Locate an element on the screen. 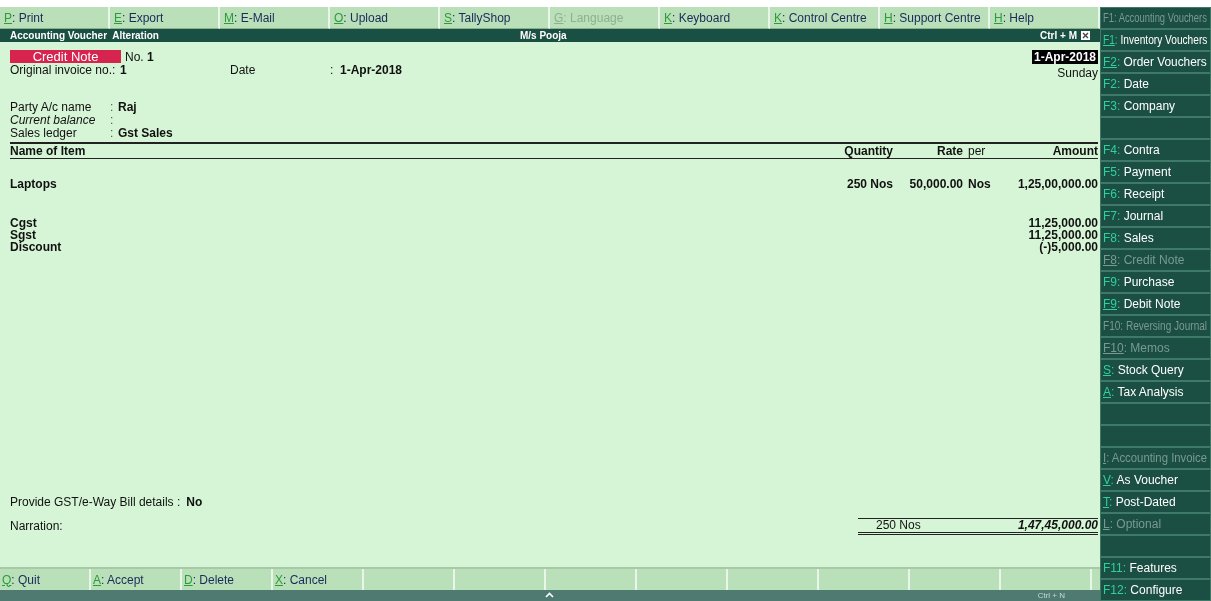 The width and height of the screenshot is (1211, 601). sidebar-button: A: Tax Analysis is located at coordinates (1143, 392).